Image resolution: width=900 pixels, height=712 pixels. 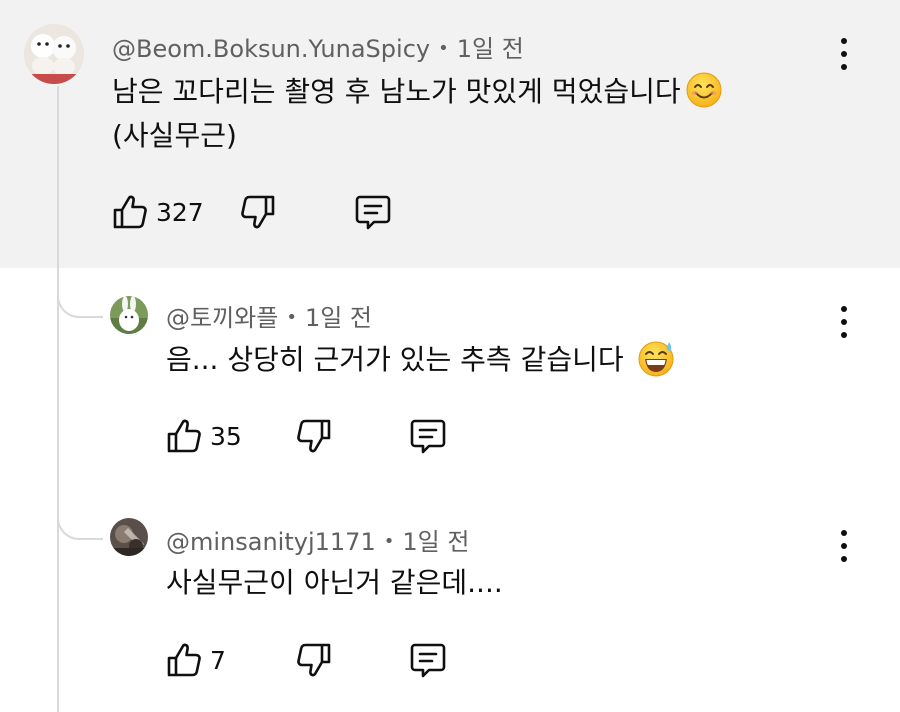 What do you see at coordinates (704, 90) in the screenshot?
I see `smiling-face-emoji-icon` at bounding box center [704, 90].